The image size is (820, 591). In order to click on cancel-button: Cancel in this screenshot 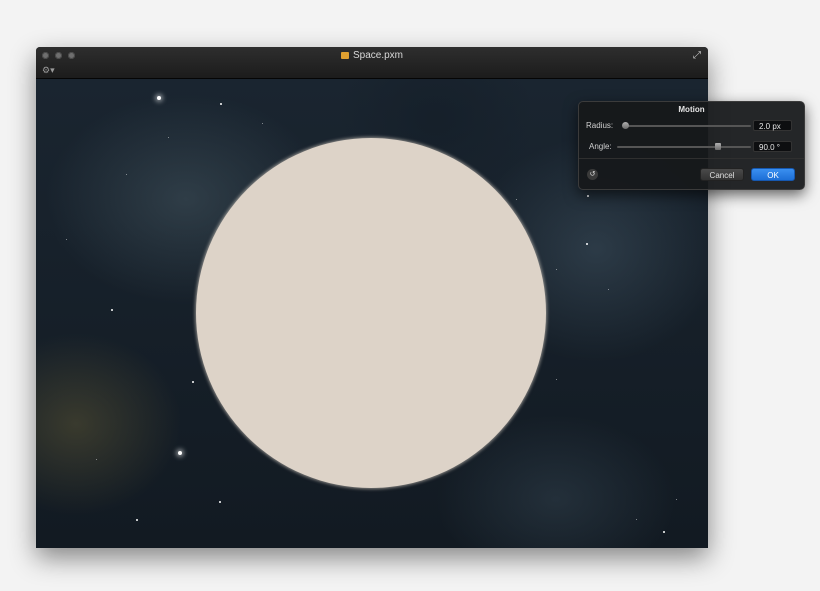, I will do `click(722, 174)`.